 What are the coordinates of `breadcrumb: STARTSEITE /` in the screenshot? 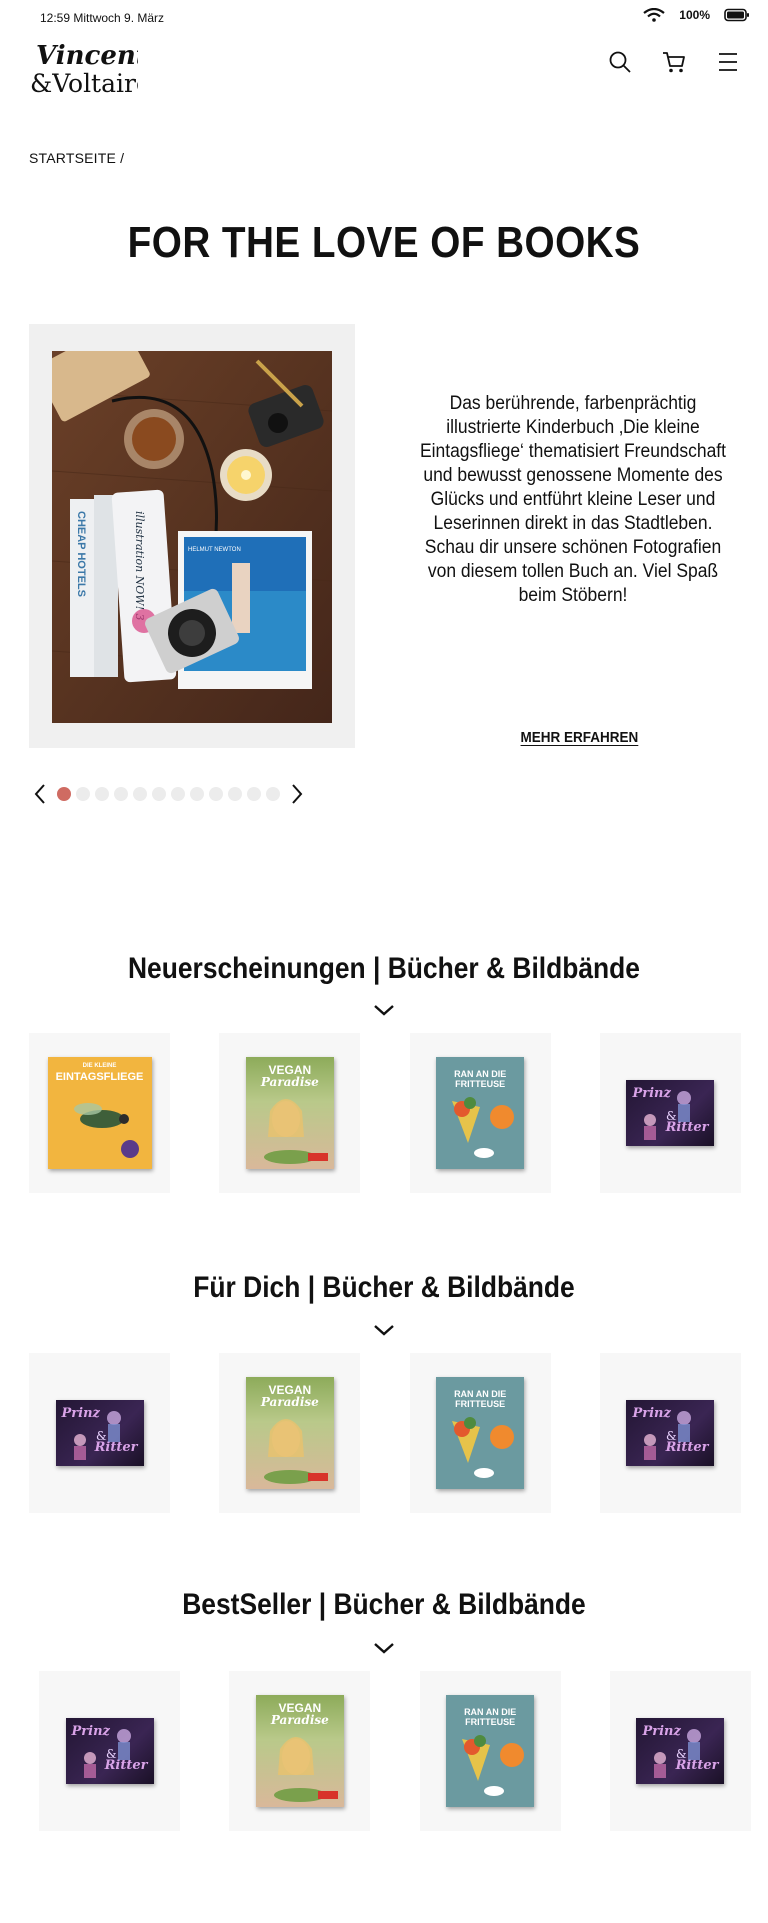 It's located at (76, 158).